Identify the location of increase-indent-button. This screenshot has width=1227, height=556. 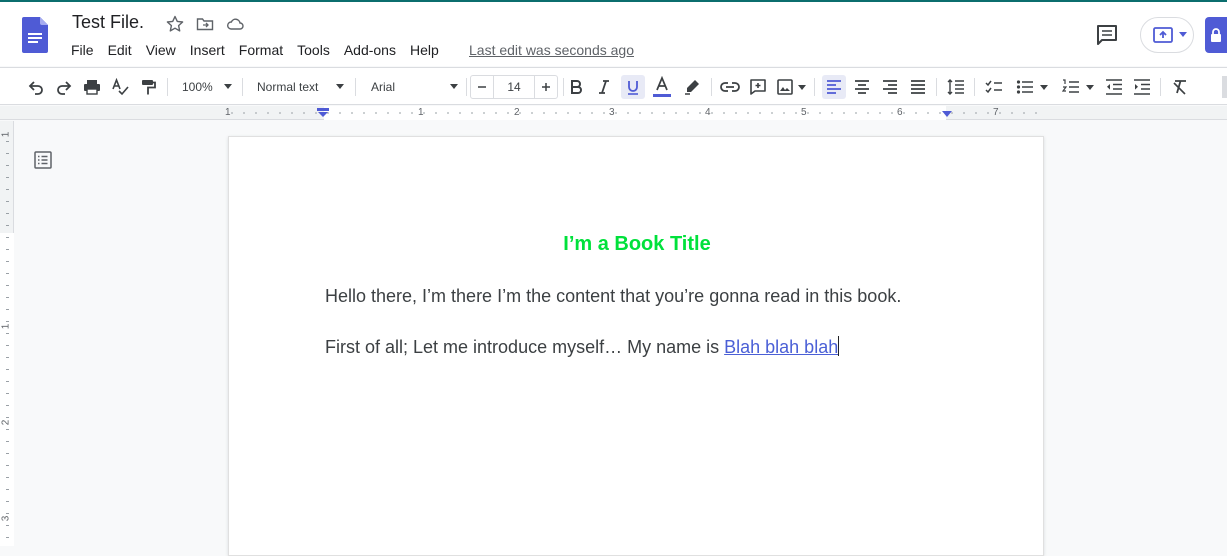
(1142, 87).